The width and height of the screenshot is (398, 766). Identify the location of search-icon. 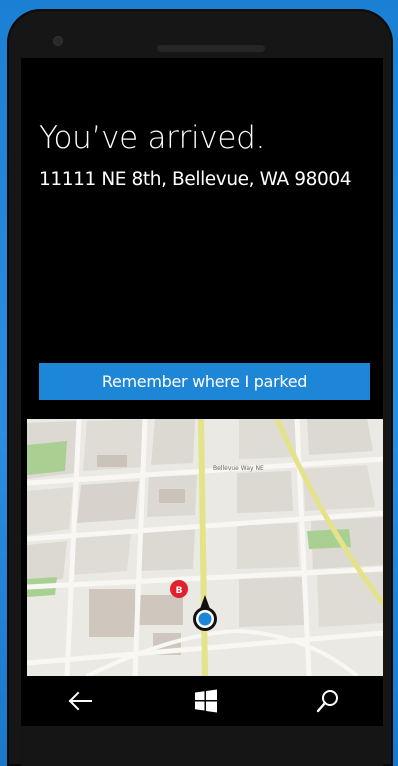
(327, 701).